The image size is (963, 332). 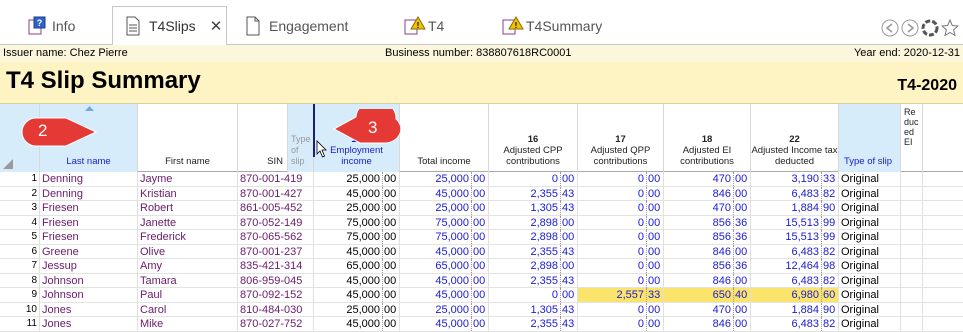 I want to click on first-name-cell: Janette, so click(x=188, y=222).